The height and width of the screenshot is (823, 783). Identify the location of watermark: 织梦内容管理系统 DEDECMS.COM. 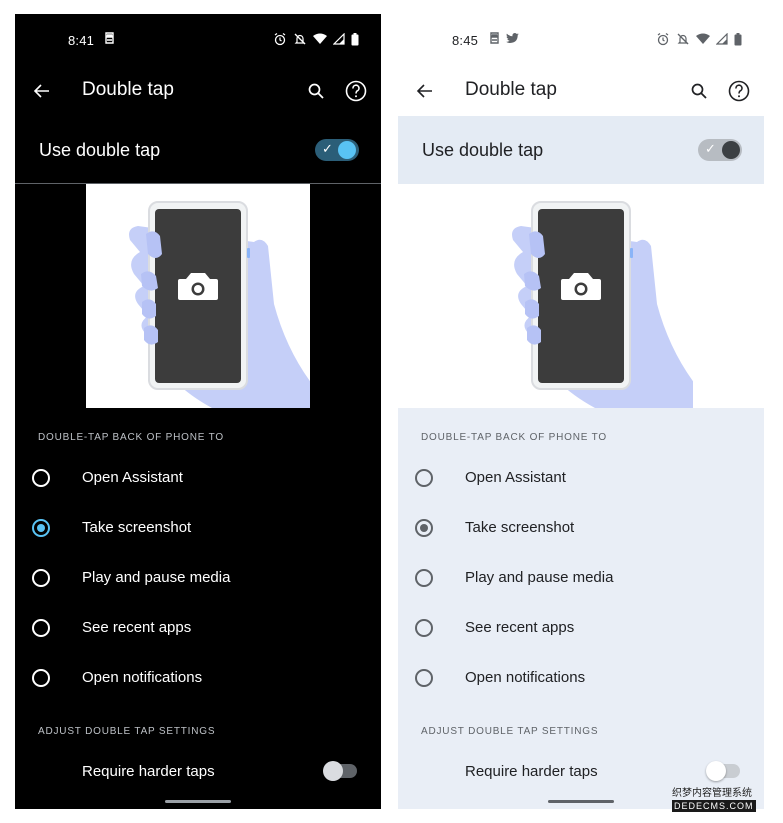
(714, 800).